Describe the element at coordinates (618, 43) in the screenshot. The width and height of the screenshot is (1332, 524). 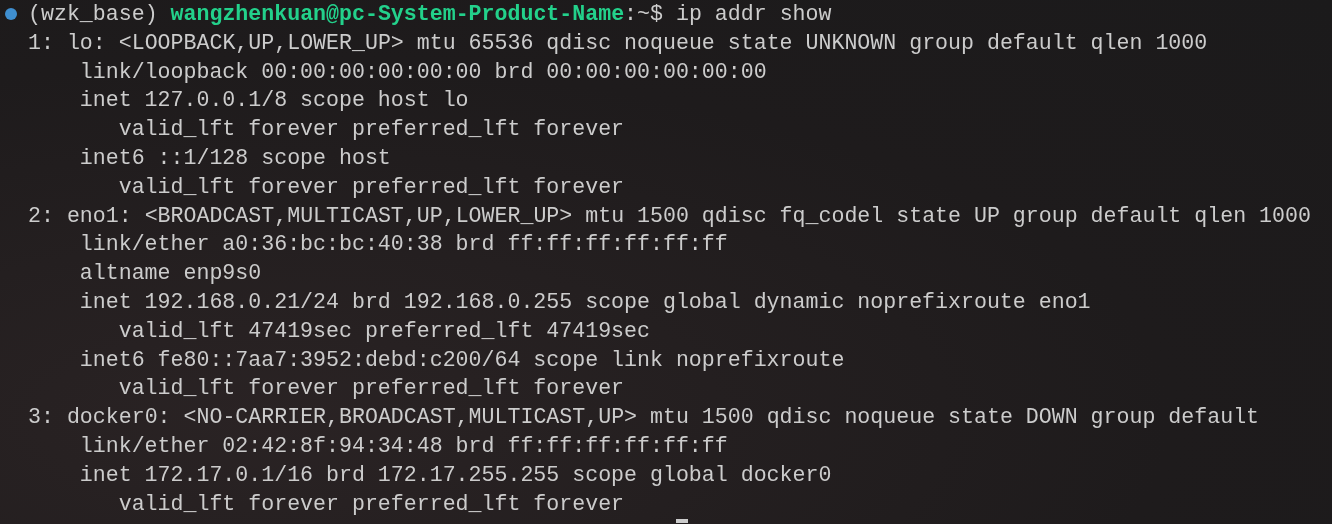
I see `output-line: 1: lo: <LOOPBACK,UP,LOWER_UP> mtu 65536 qdisc noqueue state UNKNOWN group default qlen 1000` at that location.